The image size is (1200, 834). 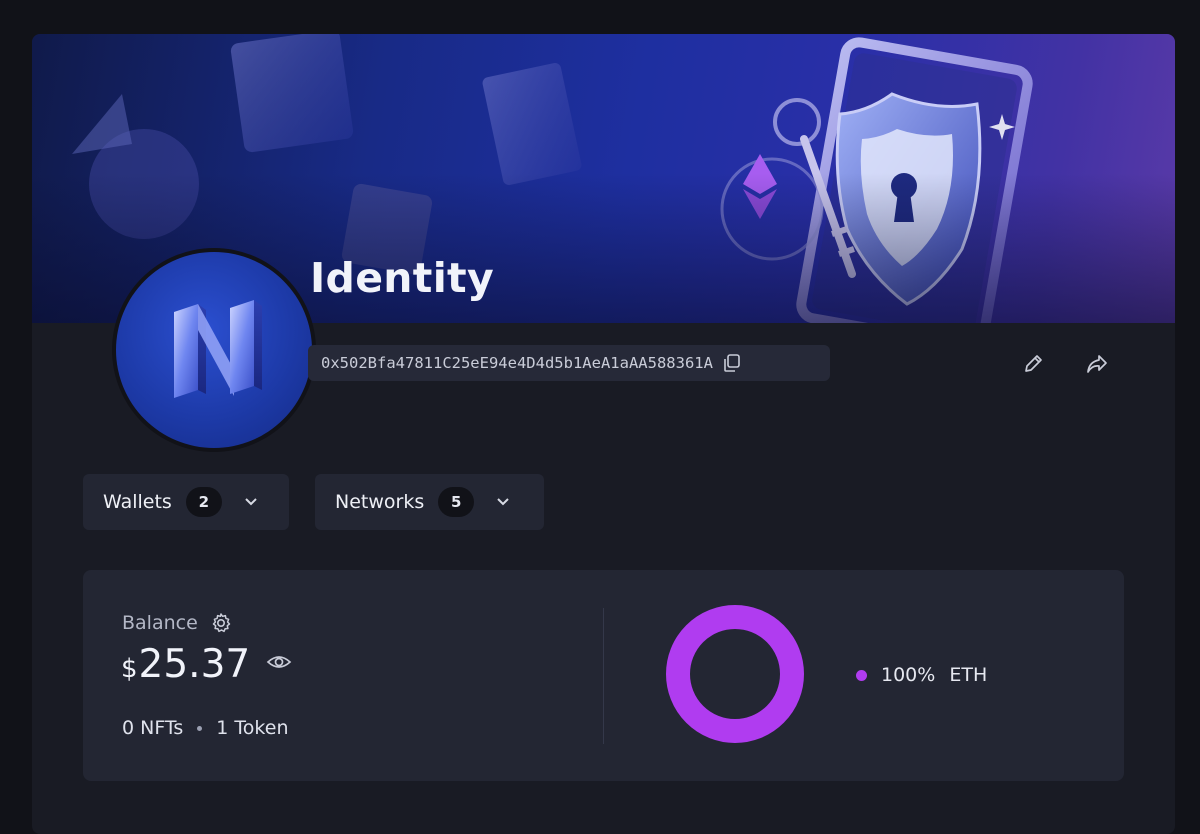 I want to click on nft-count: 0 NFTs, so click(x=153, y=728).